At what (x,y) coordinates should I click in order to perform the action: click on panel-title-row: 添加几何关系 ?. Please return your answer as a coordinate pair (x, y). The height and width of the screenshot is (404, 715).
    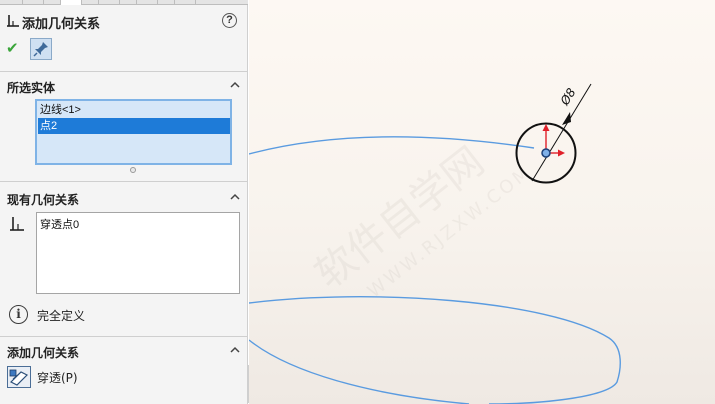
    Looking at the image, I should click on (124, 21).